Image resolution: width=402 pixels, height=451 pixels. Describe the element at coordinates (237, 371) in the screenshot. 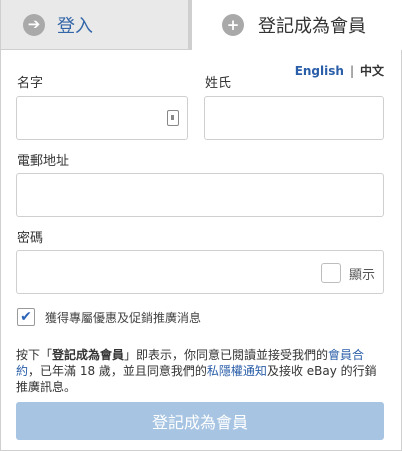

I see `privacy-notice-link: 私隱權通知` at that location.